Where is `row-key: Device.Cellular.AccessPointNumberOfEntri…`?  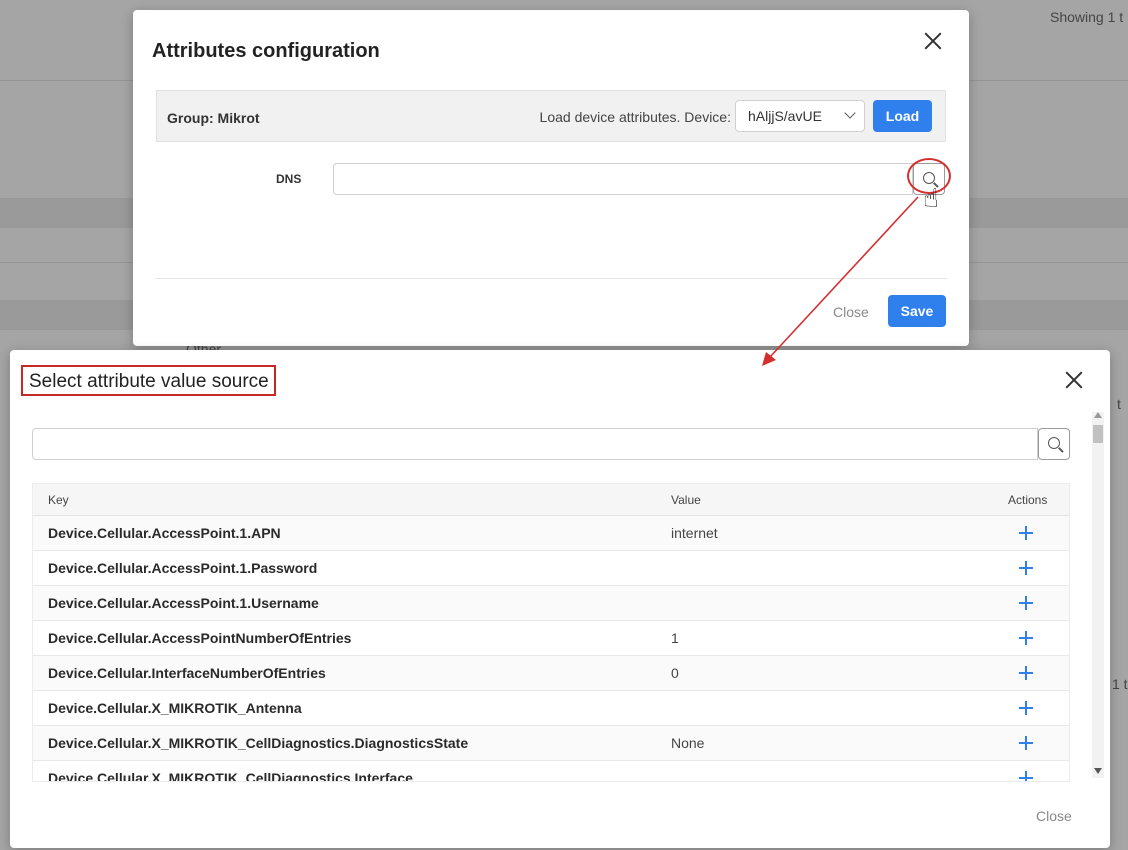
row-key: Device.Cellular.AccessPointNumberOfEntri… is located at coordinates (200, 638).